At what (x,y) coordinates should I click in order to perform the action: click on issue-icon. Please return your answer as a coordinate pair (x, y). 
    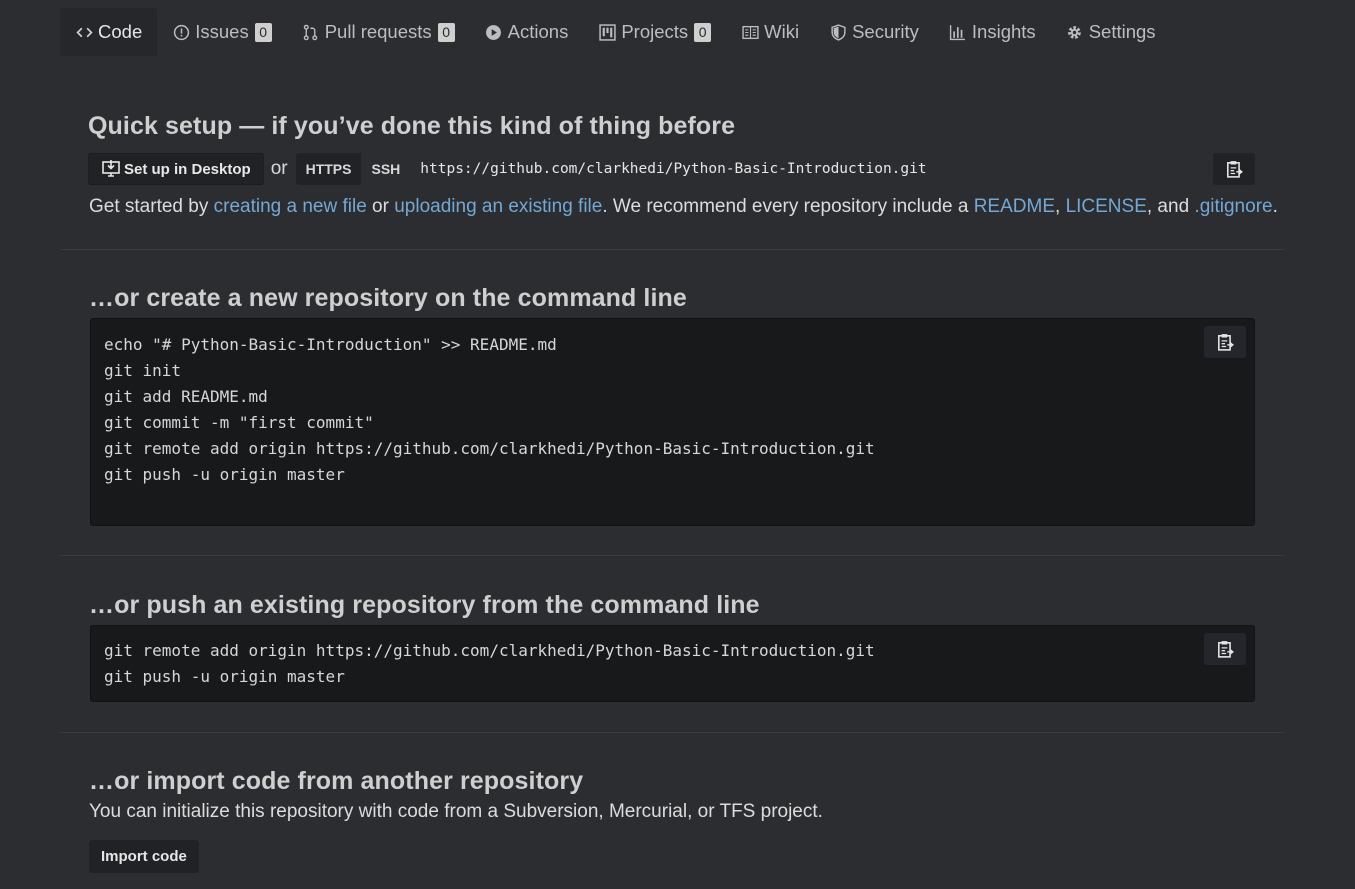
    Looking at the image, I should click on (181, 32).